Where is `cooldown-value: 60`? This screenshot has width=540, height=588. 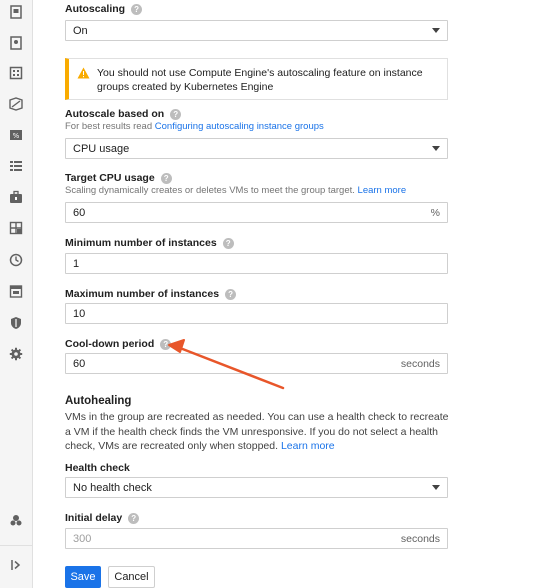 cooldown-value: 60 is located at coordinates (79, 363).